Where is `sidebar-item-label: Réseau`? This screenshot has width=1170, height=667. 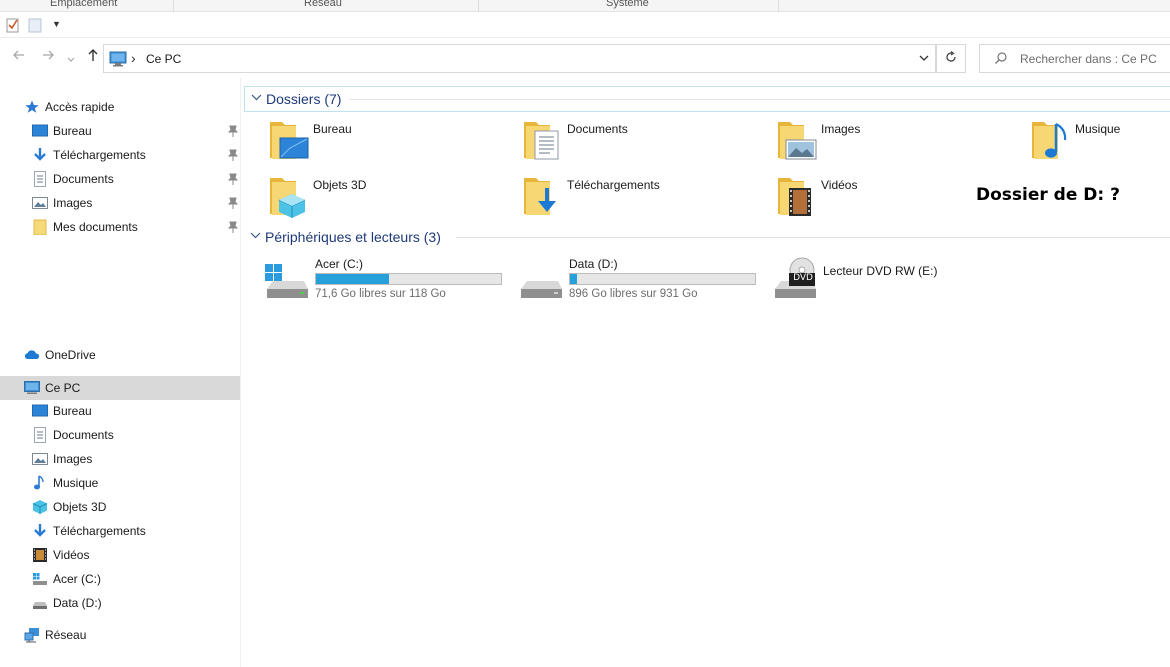 sidebar-item-label: Réseau is located at coordinates (66, 635).